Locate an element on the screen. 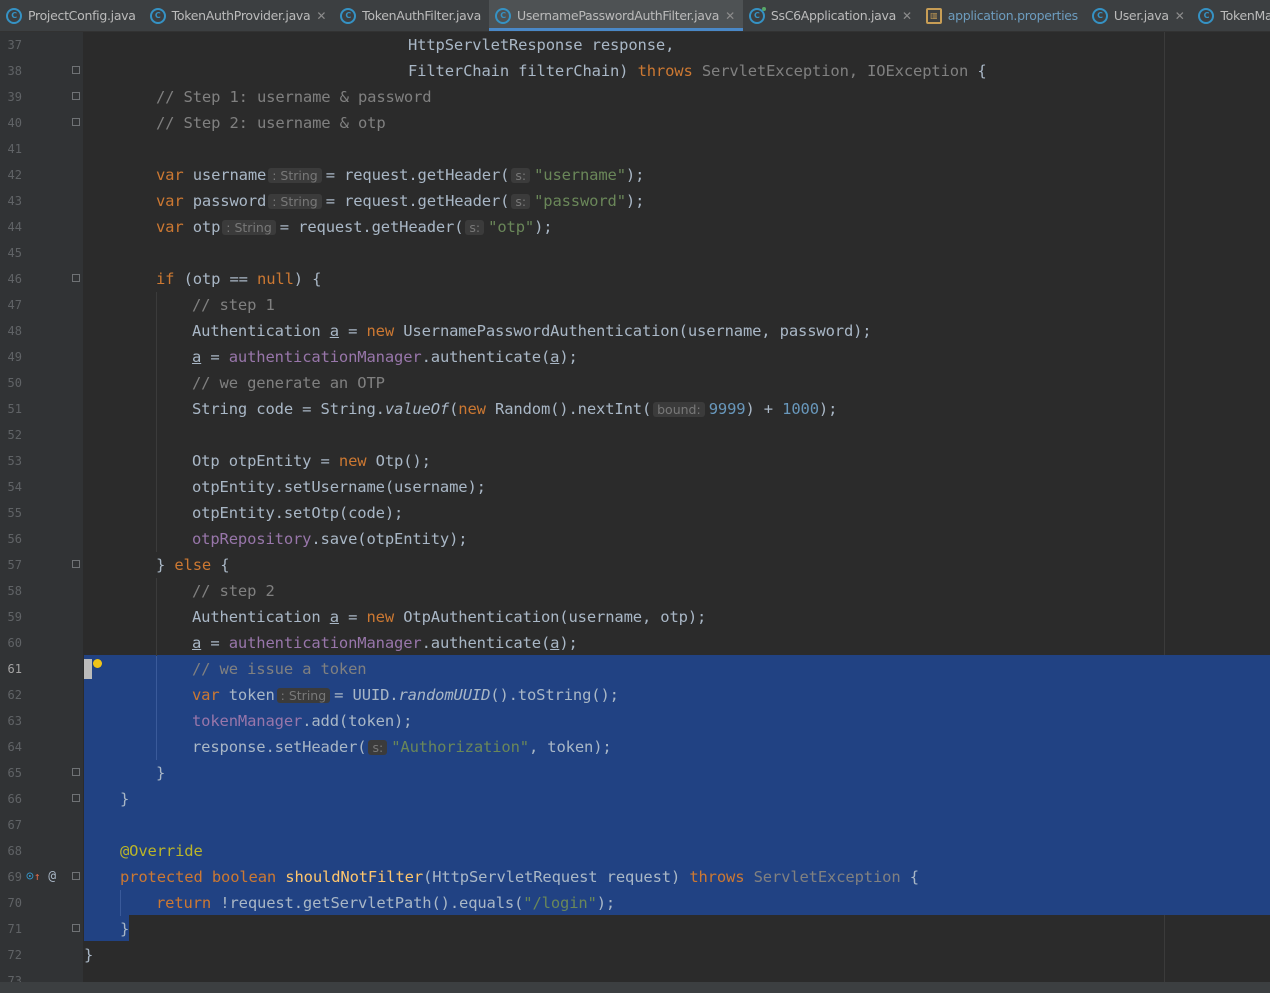  tab-token-auth-provider: C TokenAuthProvider.java ✕ is located at coordinates (239, 15).